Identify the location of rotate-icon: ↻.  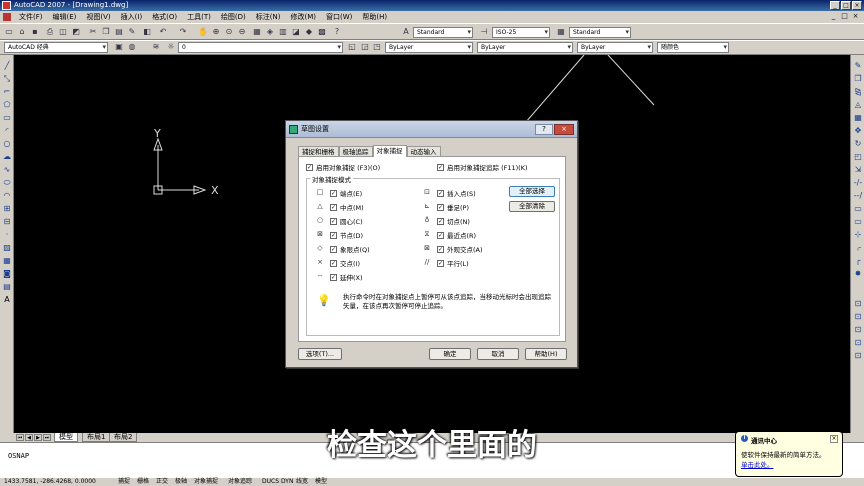
(858, 144).